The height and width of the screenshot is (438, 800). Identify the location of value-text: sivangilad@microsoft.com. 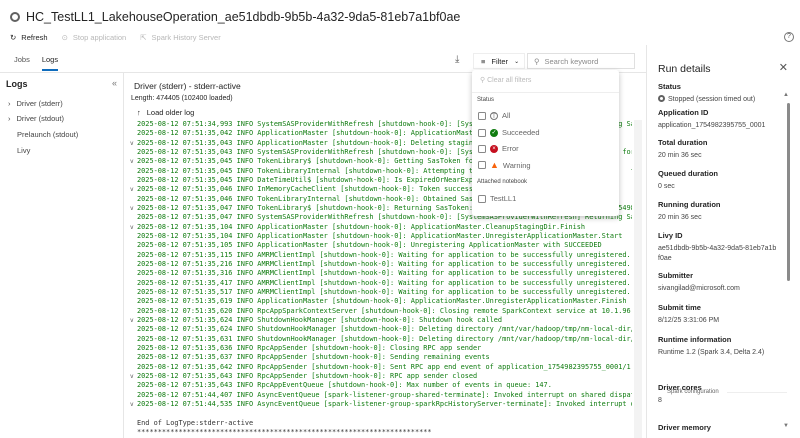
(699, 288).